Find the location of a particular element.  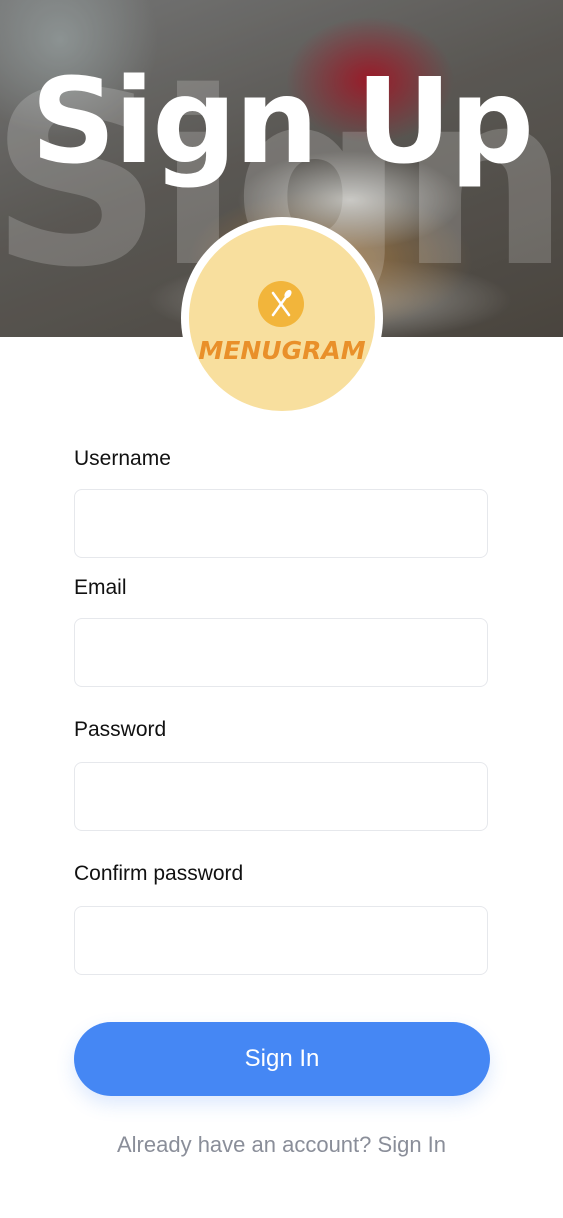

footer-prompt-text: Already have an account? is located at coordinates (244, 1144).